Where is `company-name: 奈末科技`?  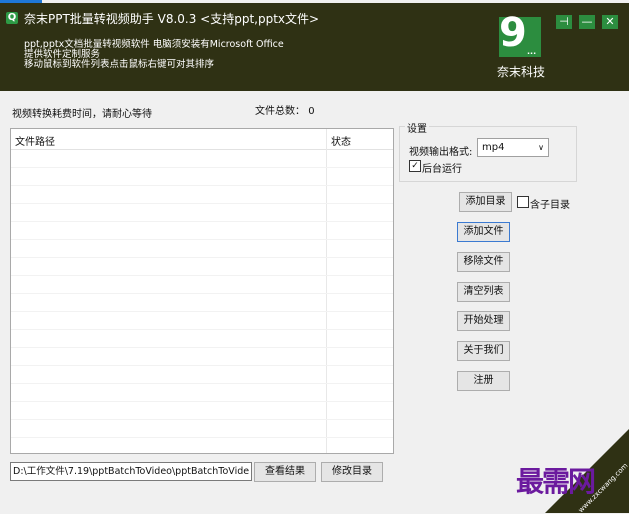
company-name: 奈末科技 is located at coordinates (521, 72).